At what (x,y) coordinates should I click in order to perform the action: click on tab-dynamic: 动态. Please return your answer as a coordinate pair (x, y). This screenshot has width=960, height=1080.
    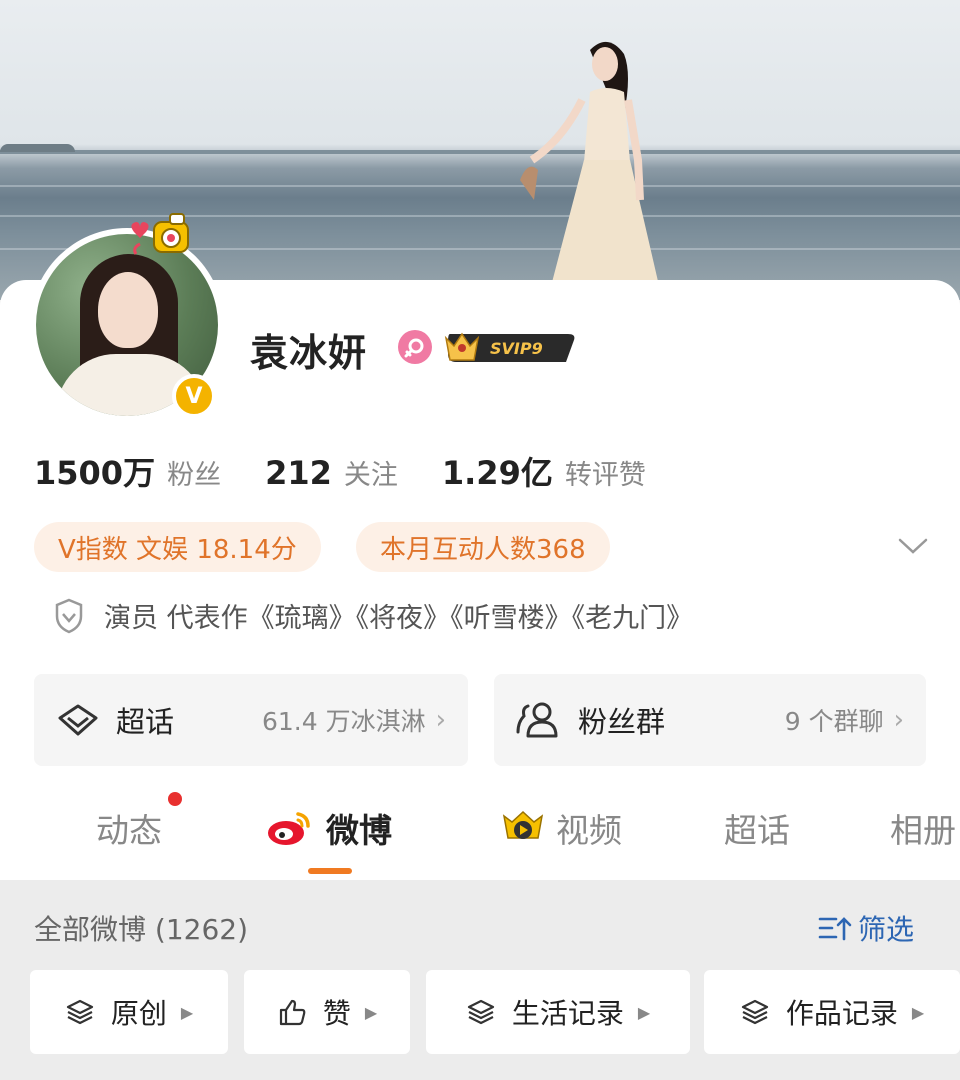
    Looking at the image, I should click on (129, 828).